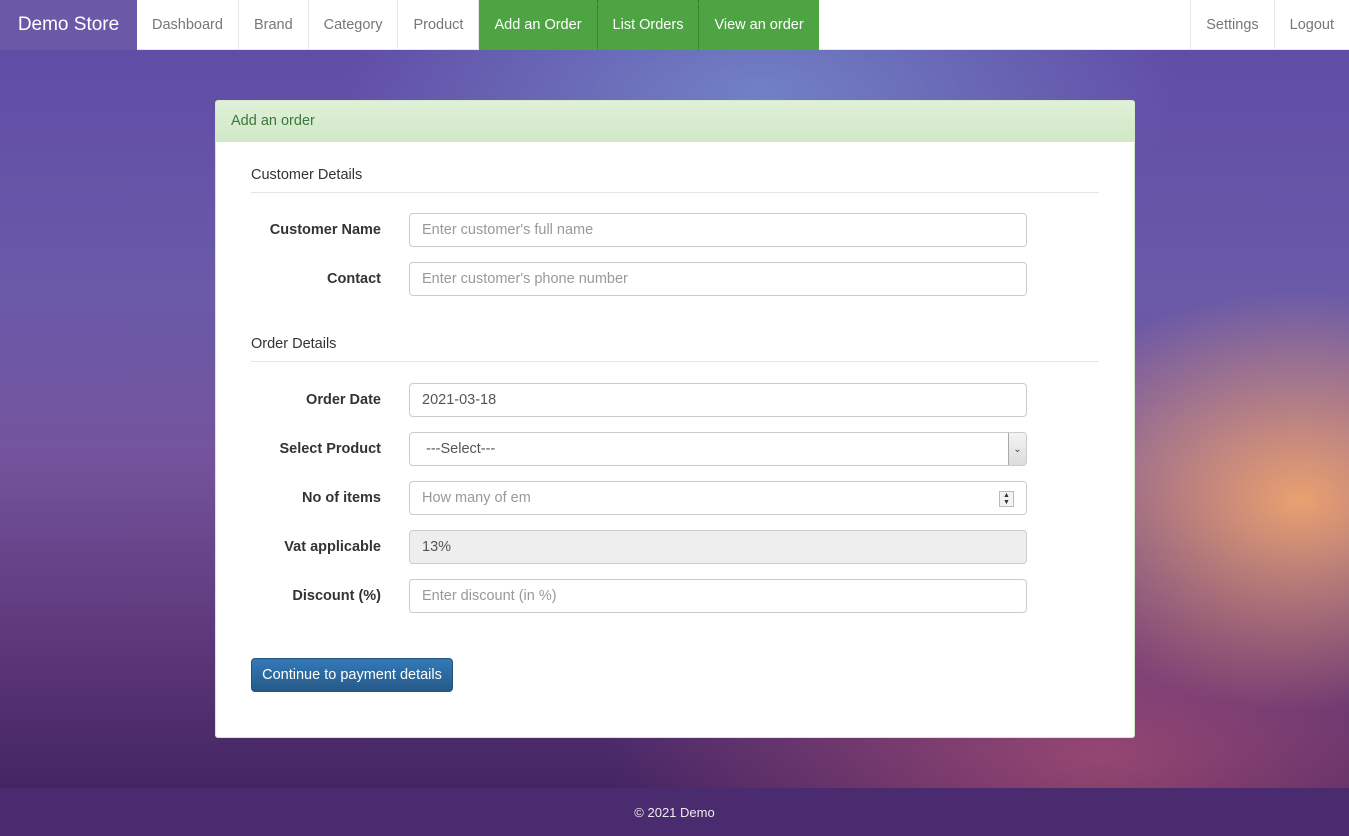 The height and width of the screenshot is (836, 1349). Describe the element at coordinates (341, 498) in the screenshot. I see `no-of-items-label: No of items` at that location.